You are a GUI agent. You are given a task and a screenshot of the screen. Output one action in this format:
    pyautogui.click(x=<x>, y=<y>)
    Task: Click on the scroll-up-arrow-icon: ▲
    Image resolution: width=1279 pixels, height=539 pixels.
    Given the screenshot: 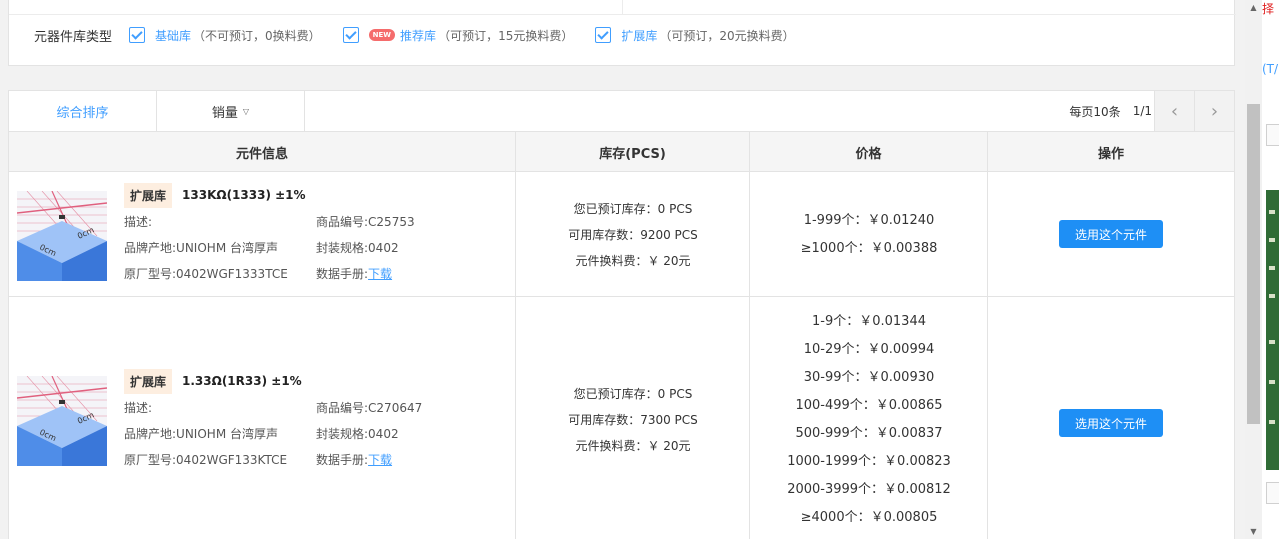 What is the action you would take?
    pyautogui.click(x=1253, y=7)
    